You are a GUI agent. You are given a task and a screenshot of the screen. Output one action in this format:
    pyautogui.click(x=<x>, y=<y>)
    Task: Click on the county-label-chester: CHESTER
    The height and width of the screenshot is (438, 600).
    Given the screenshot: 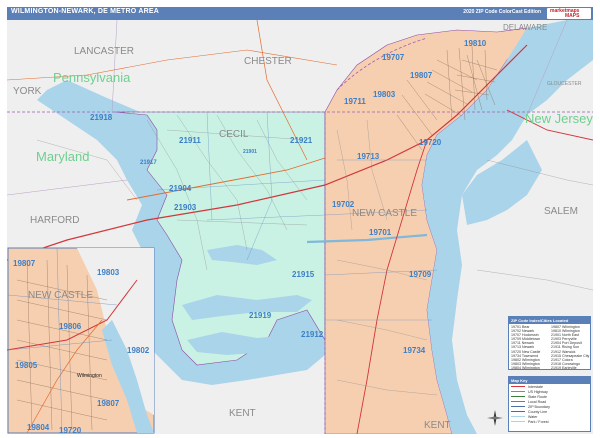 What is the action you would take?
    pyautogui.click(x=268, y=61)
    